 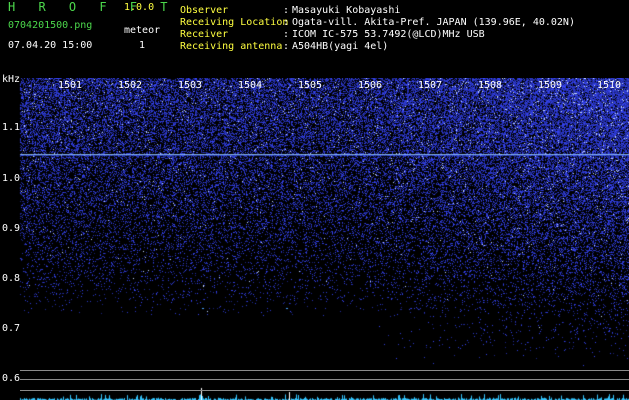 What do you see at coordinates (130, 85) in the screenshot?
I see `time-label: 1502` at bounding box center [130, 85].